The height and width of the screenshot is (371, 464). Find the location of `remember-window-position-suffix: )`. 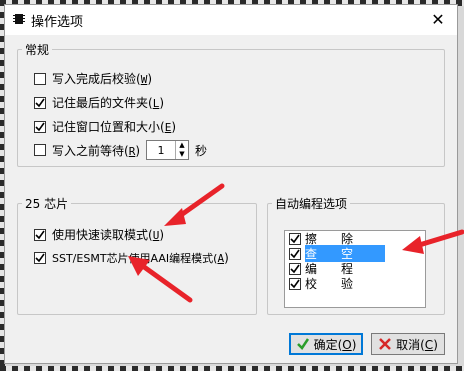

remember-window-position-suffix: ) is located at coordinates (173, 127).